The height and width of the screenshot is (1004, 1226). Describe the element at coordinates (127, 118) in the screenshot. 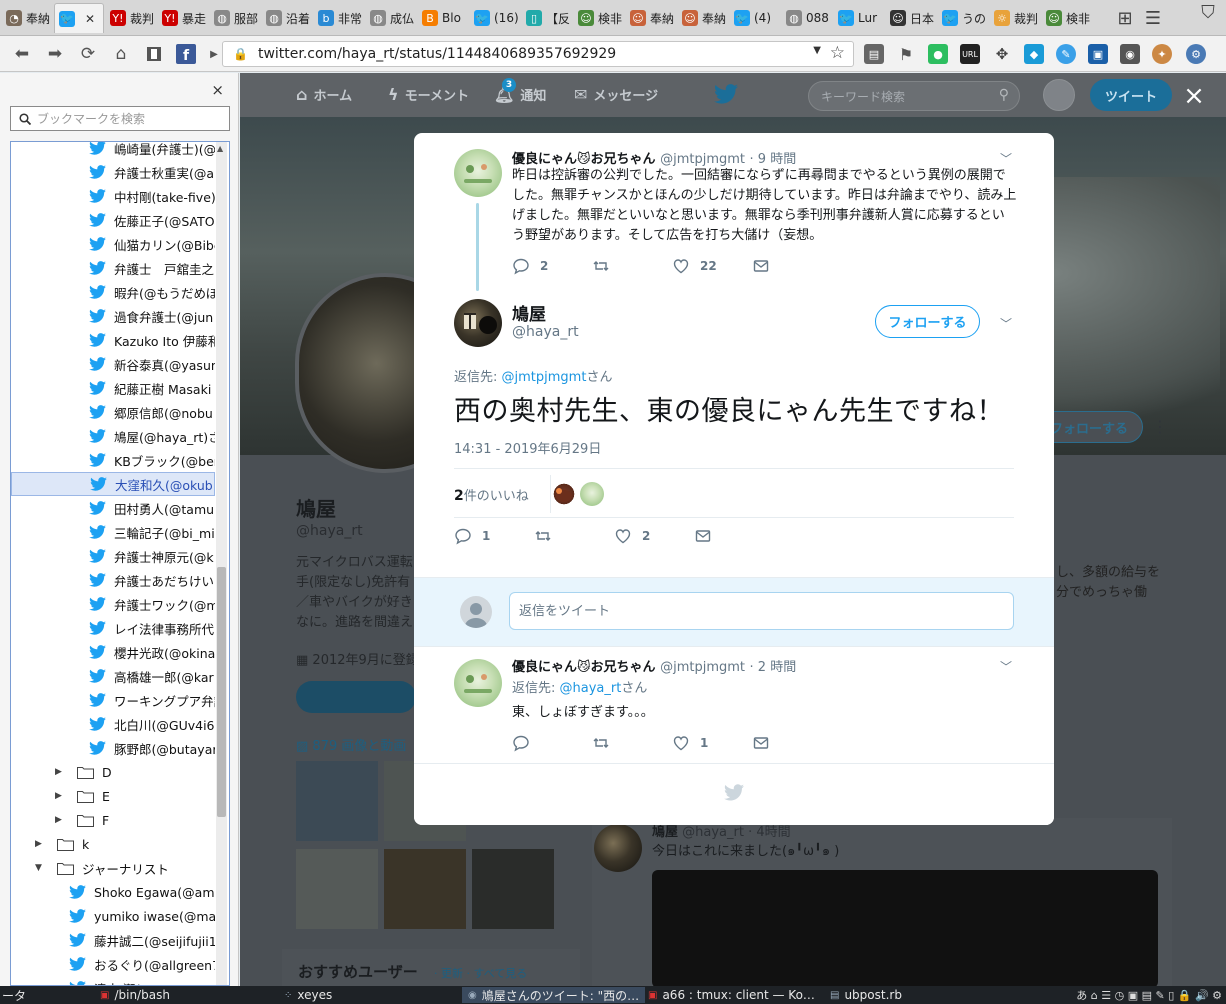

I see `bookmark-search-input` at that location.